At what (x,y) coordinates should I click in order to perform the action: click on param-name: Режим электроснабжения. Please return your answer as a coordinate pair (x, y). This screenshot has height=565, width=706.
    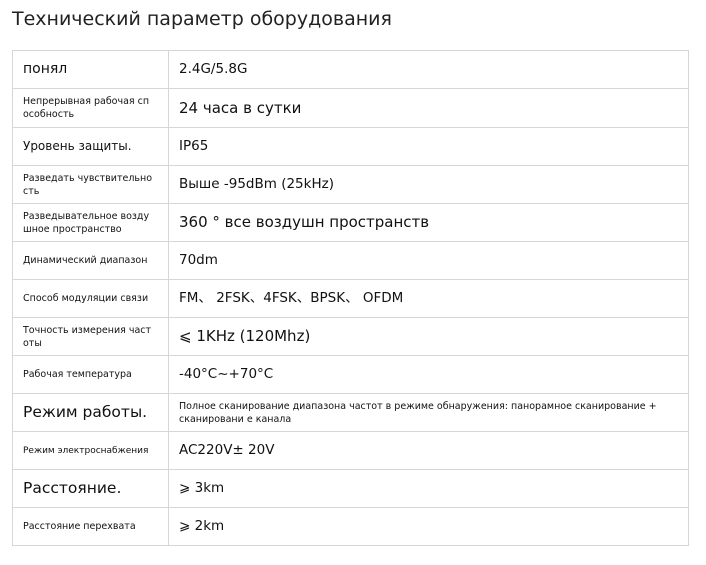
    Looking at the image, I should click on (90, 450).